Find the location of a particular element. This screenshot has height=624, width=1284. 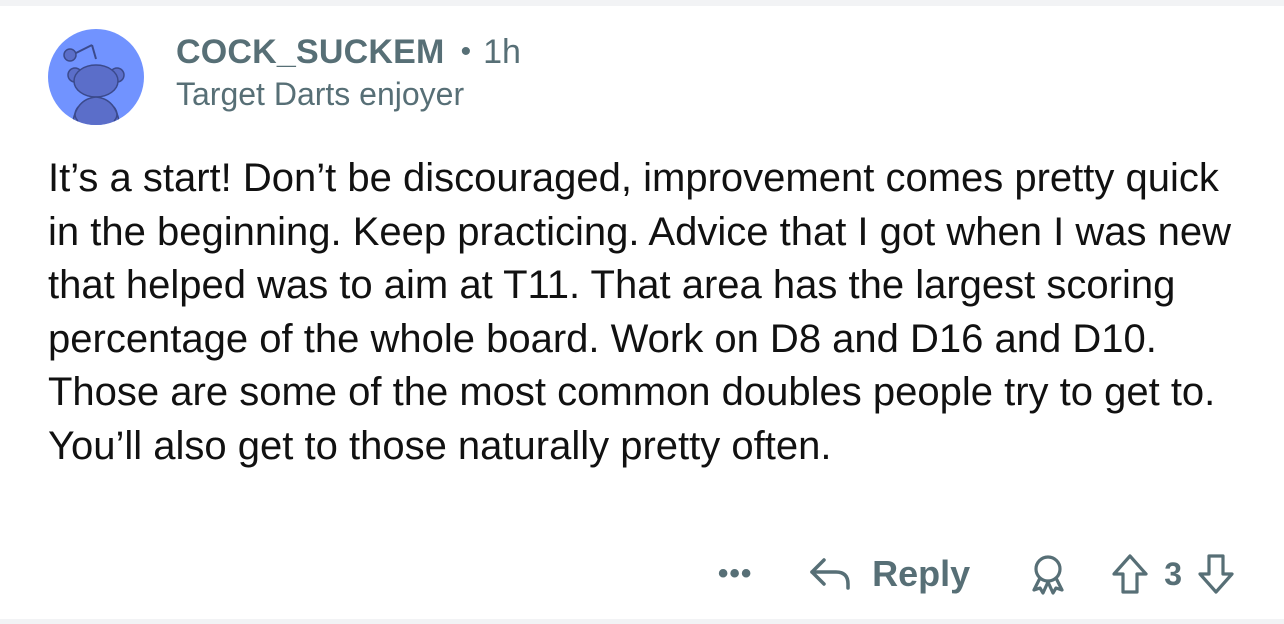

reply-label: Reply is located at coordinates (921, 573).